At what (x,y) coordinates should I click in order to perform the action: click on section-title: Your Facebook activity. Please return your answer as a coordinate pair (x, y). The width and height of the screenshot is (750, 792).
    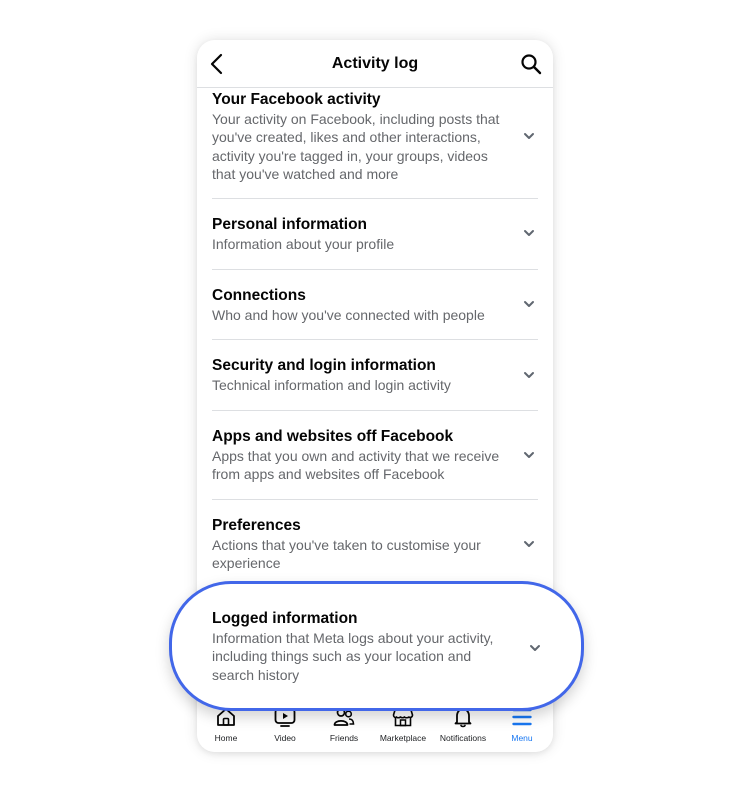
    Looking at the image, I should click on (296, 99).